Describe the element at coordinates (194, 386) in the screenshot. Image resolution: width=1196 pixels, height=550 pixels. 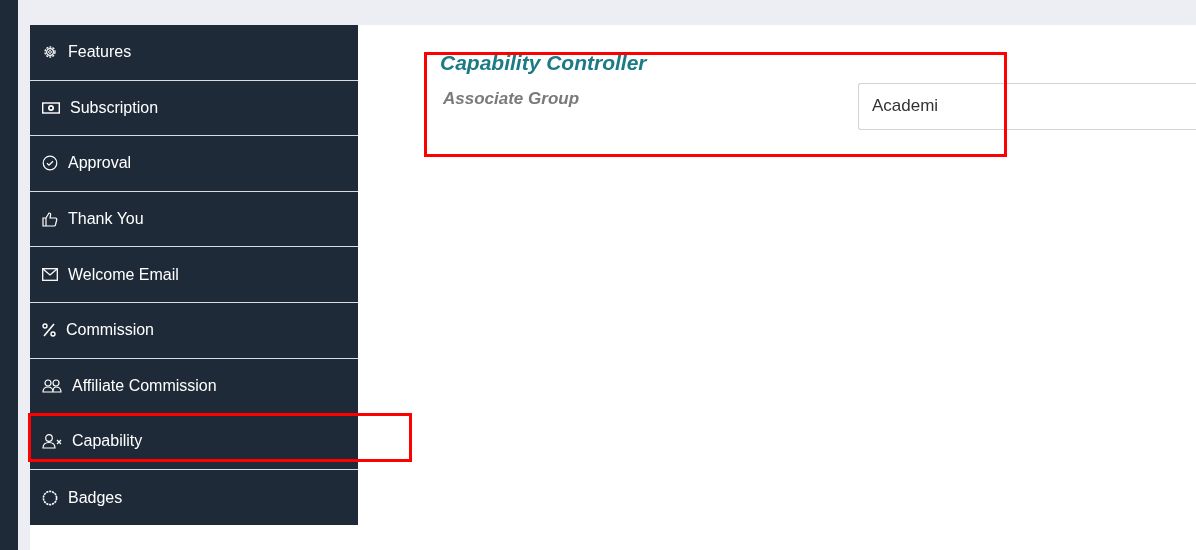
I see `menu-item: Affiliate Commission` at that location.